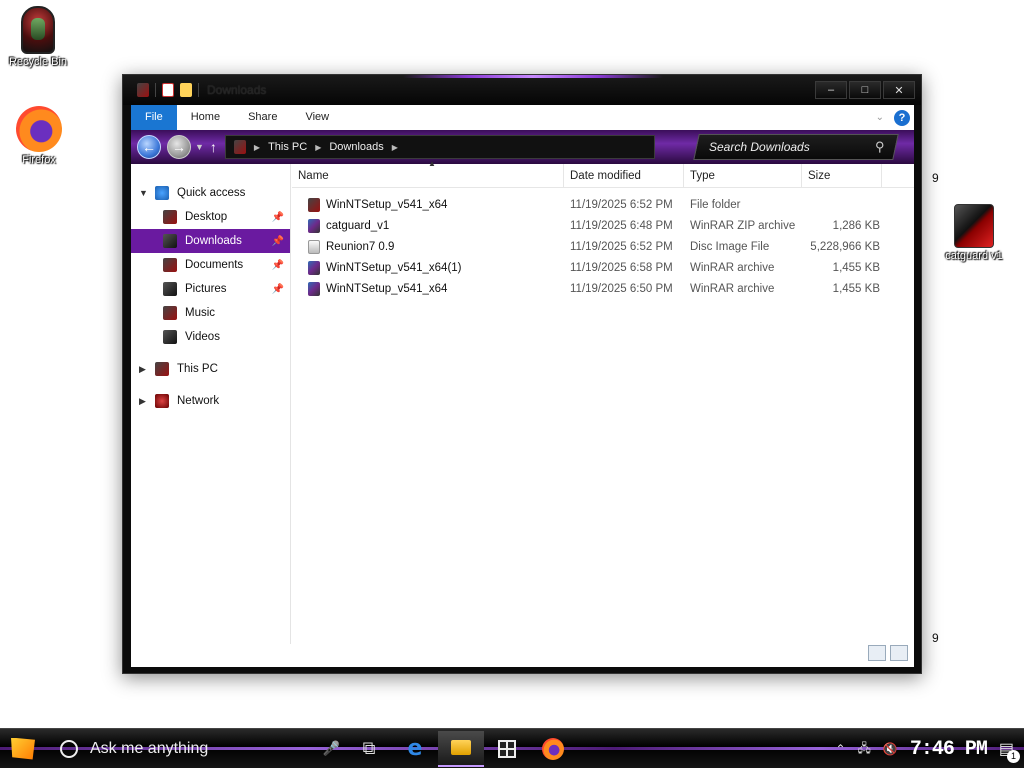  What do you see at coordinates (168, 90) in the screenshot?
I see `properties-icon` at bounding box center [168, 90].